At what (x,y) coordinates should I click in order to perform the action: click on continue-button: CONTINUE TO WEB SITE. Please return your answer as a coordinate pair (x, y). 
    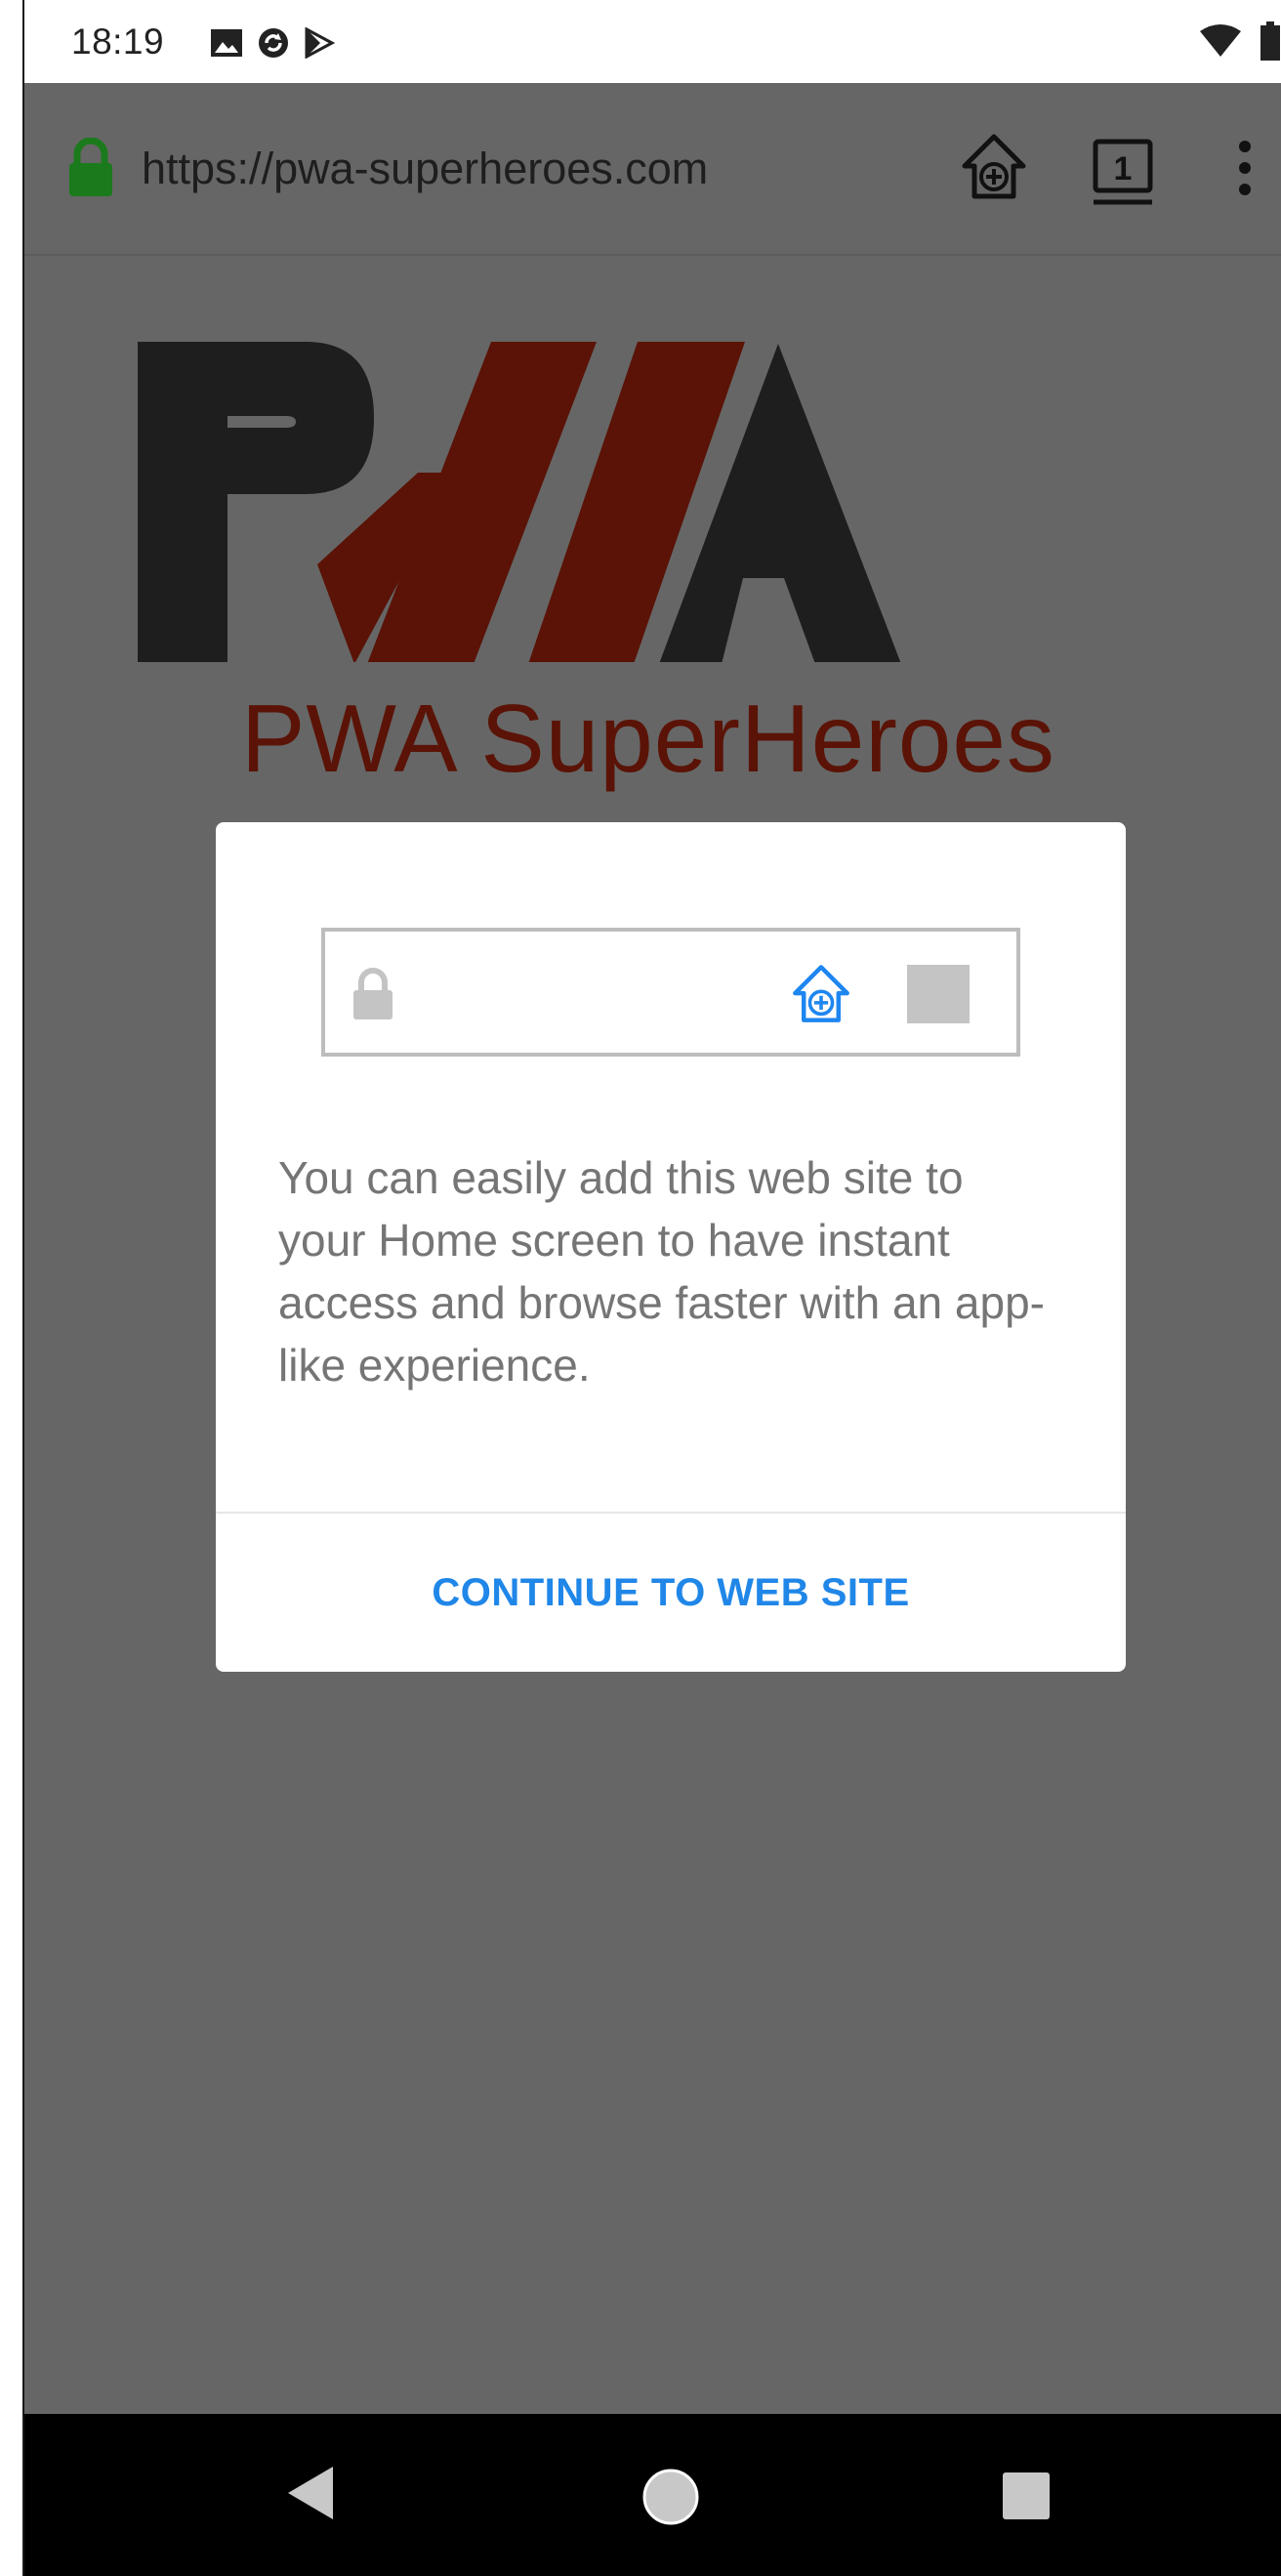
    Looking at the image, I should click on (671, 1593).